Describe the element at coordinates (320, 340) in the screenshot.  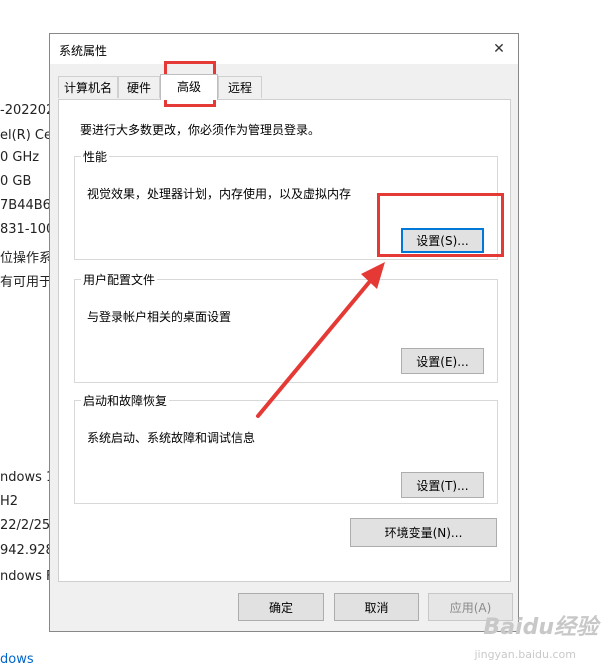
I see `annotation-arrow-icon` at that location.